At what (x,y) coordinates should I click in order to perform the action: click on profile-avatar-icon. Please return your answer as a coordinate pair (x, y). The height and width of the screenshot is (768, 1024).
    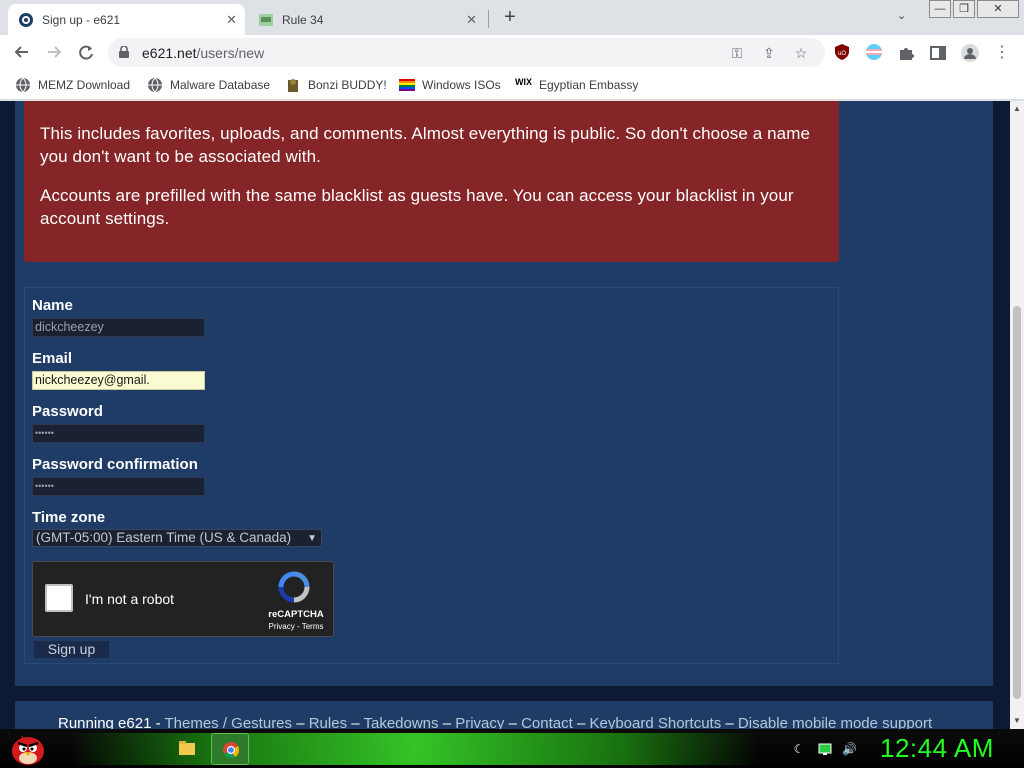
    Looking at the image, I should click on (970, 53).